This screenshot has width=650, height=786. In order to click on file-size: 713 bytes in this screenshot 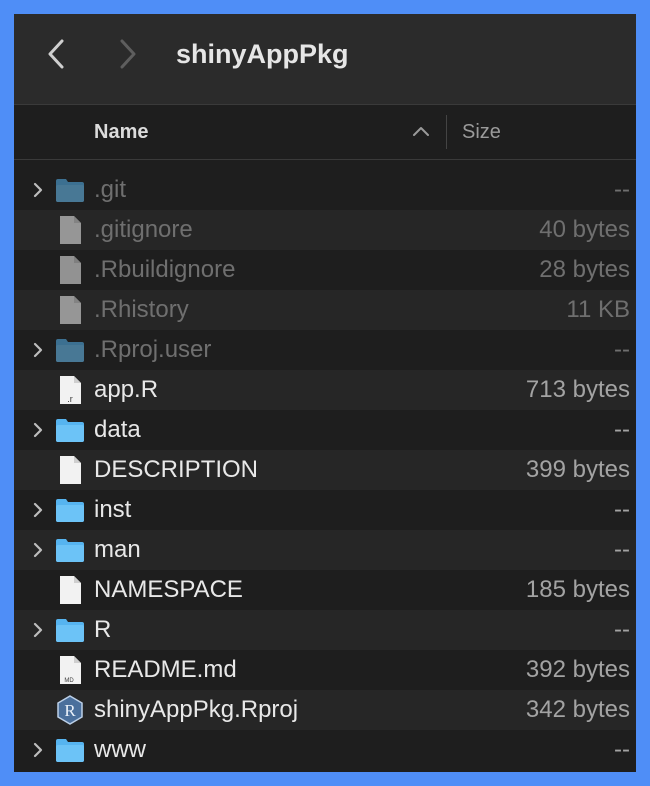, I will do `click(577, 389)`.